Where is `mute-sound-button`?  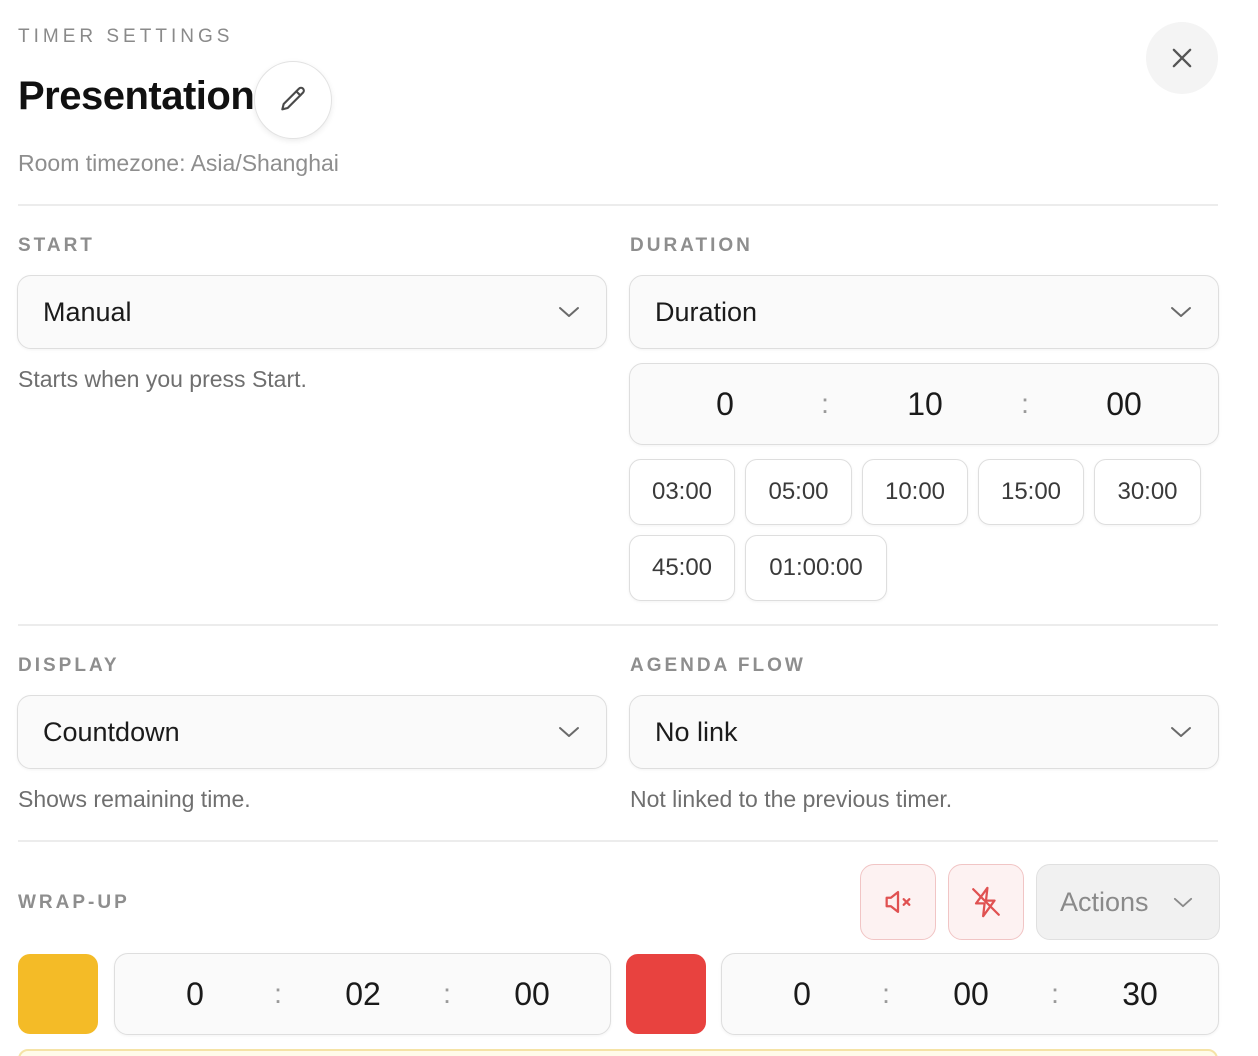 mute-sound-button is located at coordinates (898, 902).